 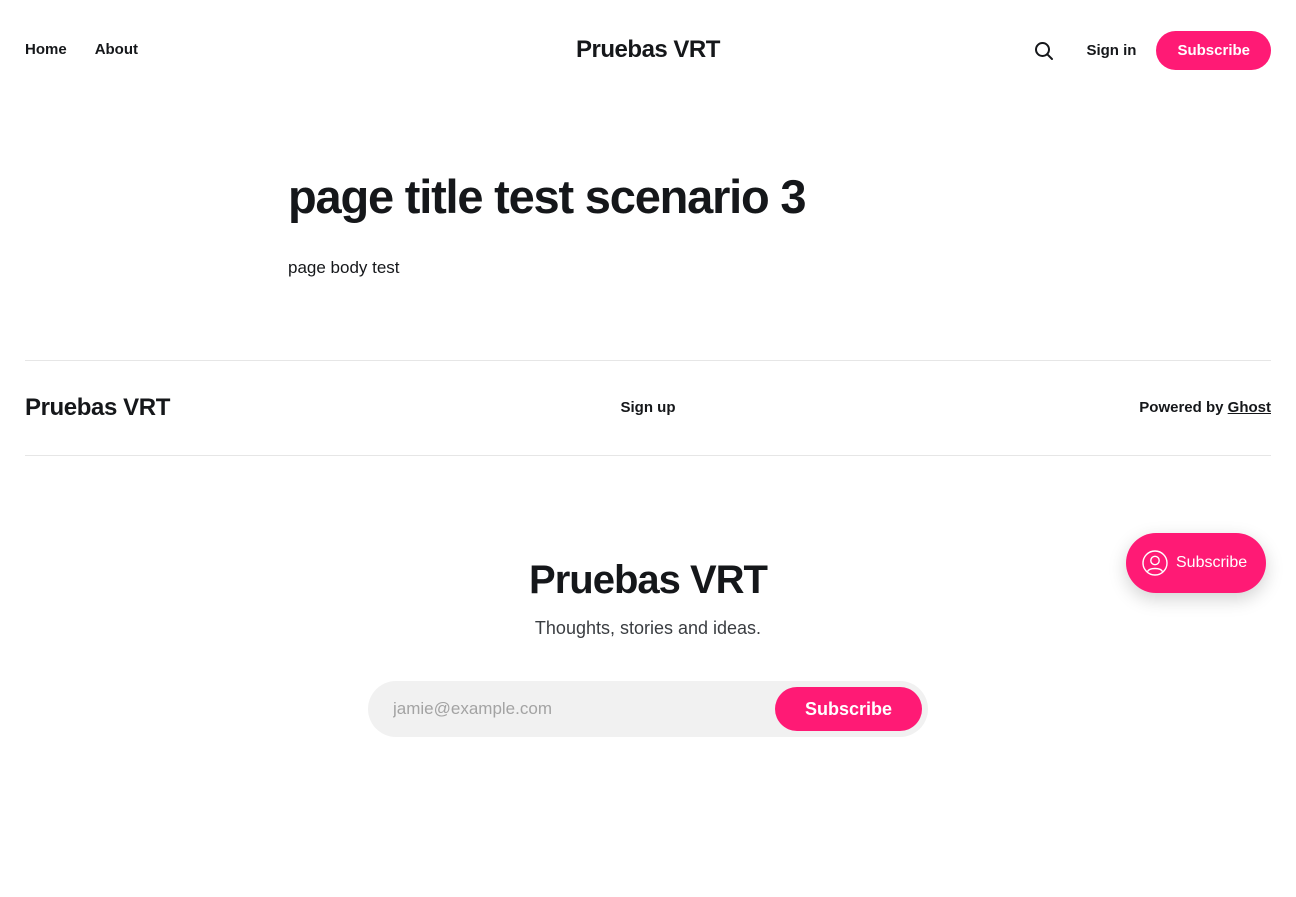 I want to click on page-title: page title test scenario 3, so click(x=547, y=196).